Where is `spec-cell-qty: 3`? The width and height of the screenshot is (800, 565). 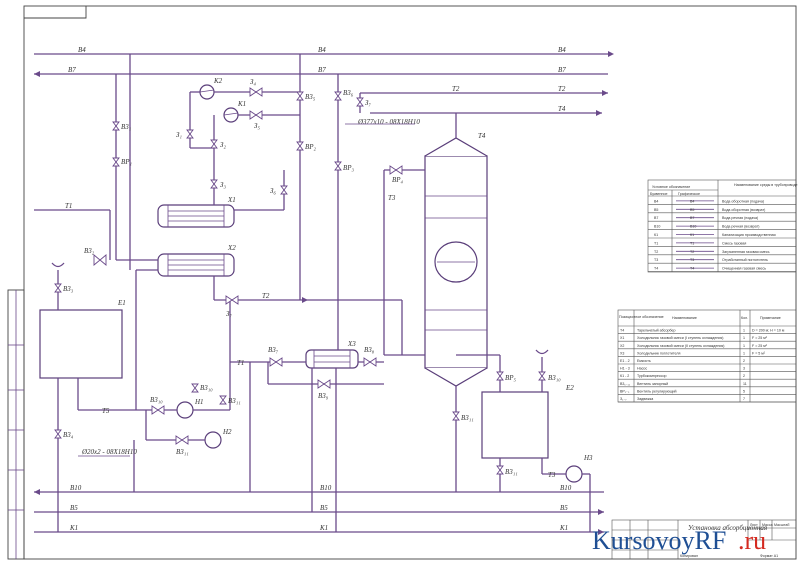
spec-cell-qty: 3 is located at coordinates (744, 369).